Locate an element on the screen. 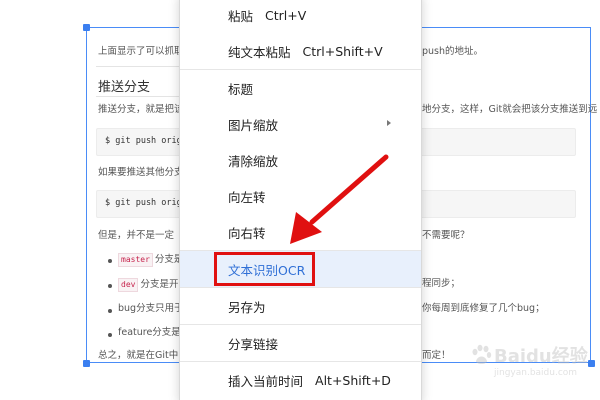  menu-item-label: 向右转 is located at coordinates (247, 233).